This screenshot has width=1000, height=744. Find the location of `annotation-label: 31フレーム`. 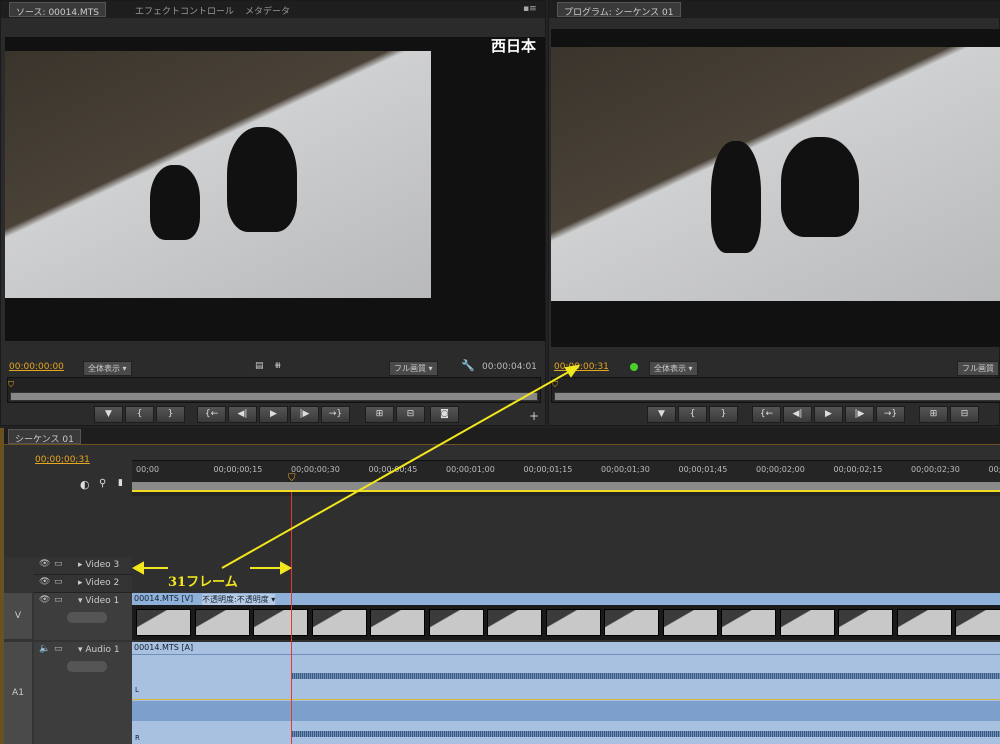

annotation-label: 31フレーム is located at coordinates (203, 582).